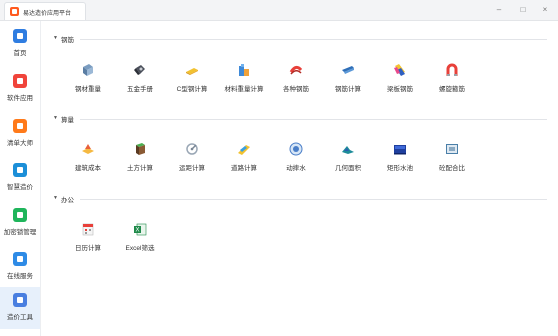 The image size is (558, 336). I want to click on tool-label: C型钢计算, so click(192, 89).